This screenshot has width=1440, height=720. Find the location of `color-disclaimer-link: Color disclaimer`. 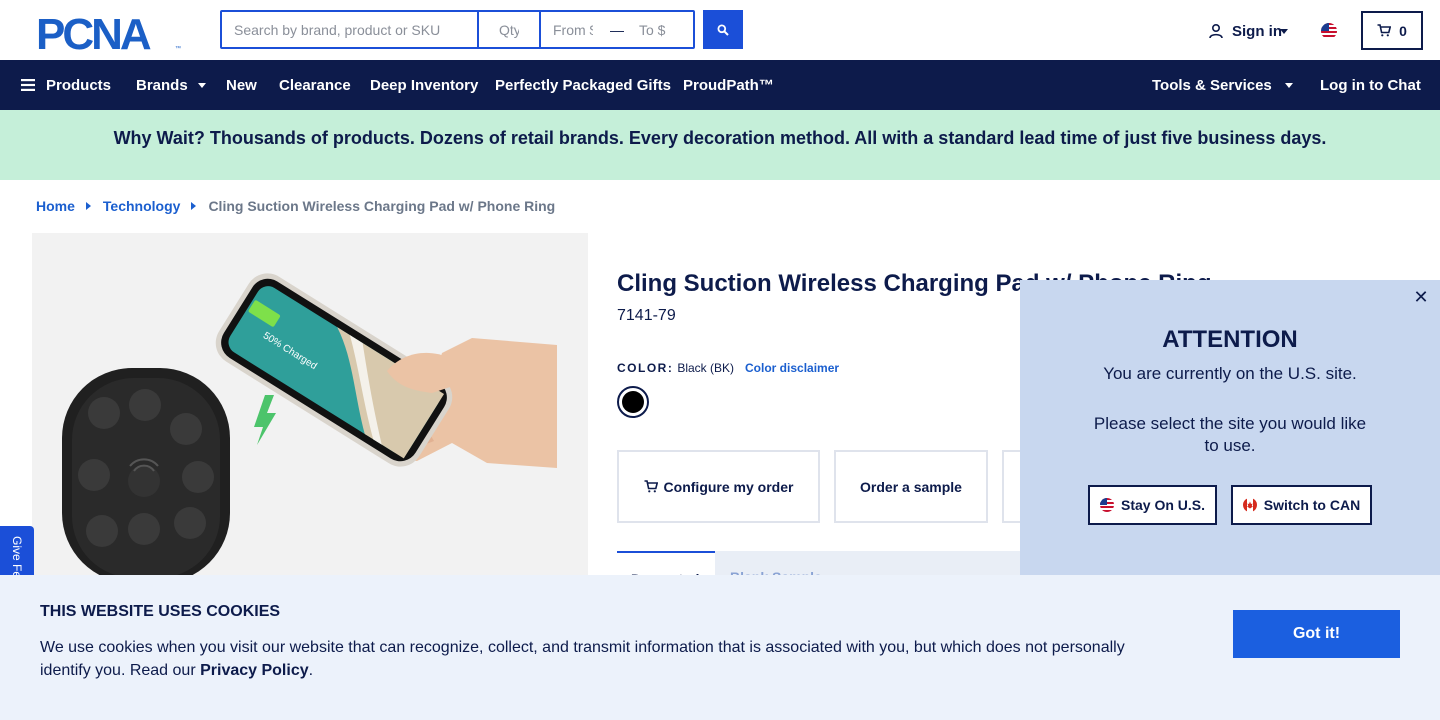

color-disclaimer-link: Color disclaimer is located at coordinates (792, 368).